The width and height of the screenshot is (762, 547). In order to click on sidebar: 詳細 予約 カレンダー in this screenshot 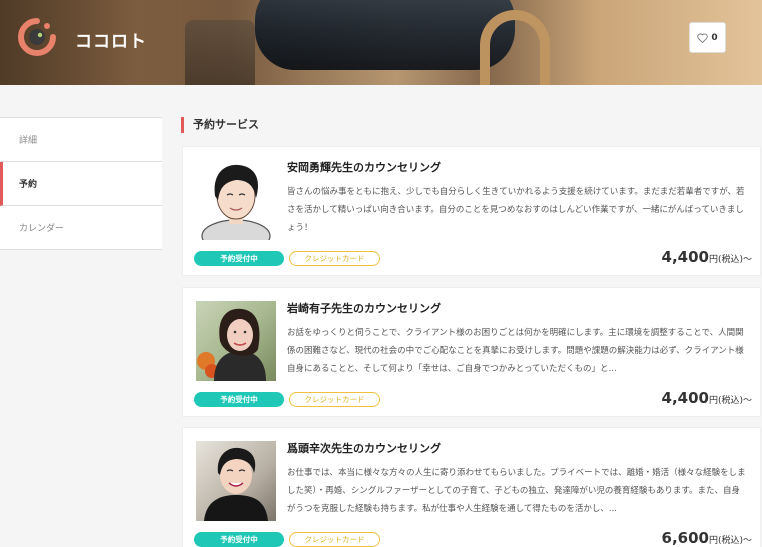, I will do `click(81, 183)`.